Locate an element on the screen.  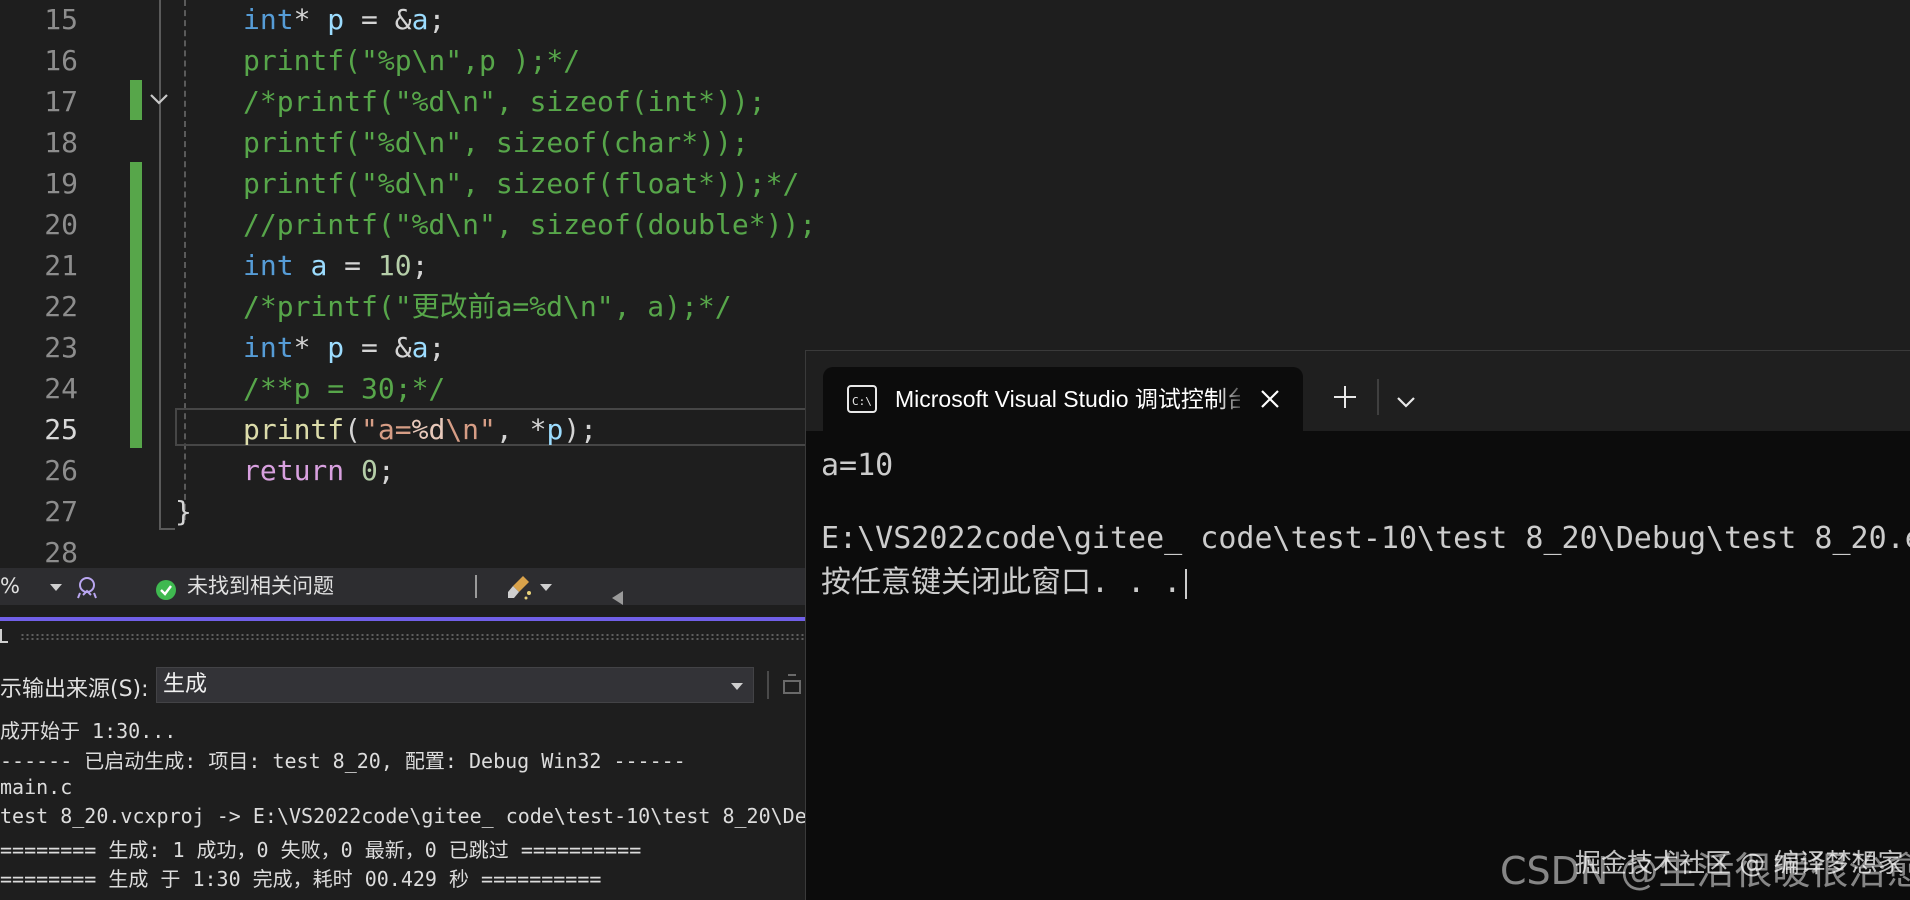
code-token: = & is located at coordinates (378, 19).